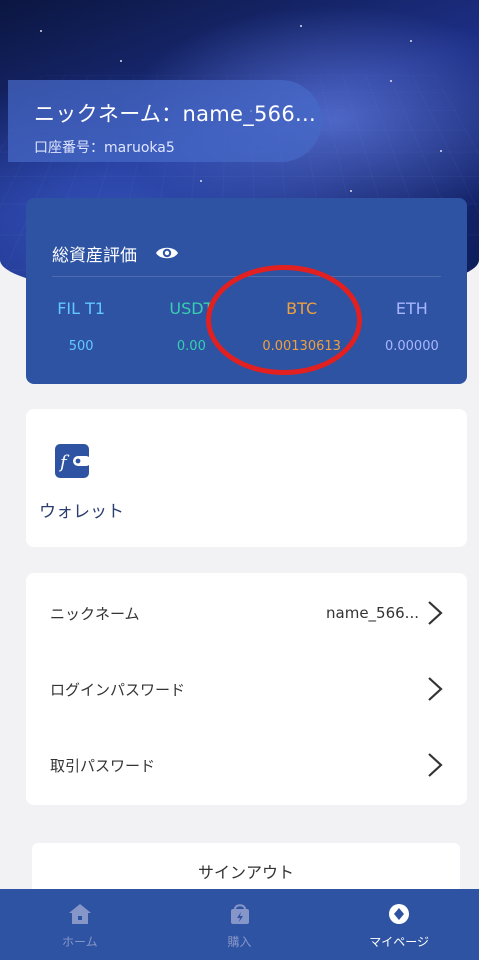 This screenshot has width=479, height=960. I want to click on settings-row-trade-password: 取引パスワード, so click(246, 765).